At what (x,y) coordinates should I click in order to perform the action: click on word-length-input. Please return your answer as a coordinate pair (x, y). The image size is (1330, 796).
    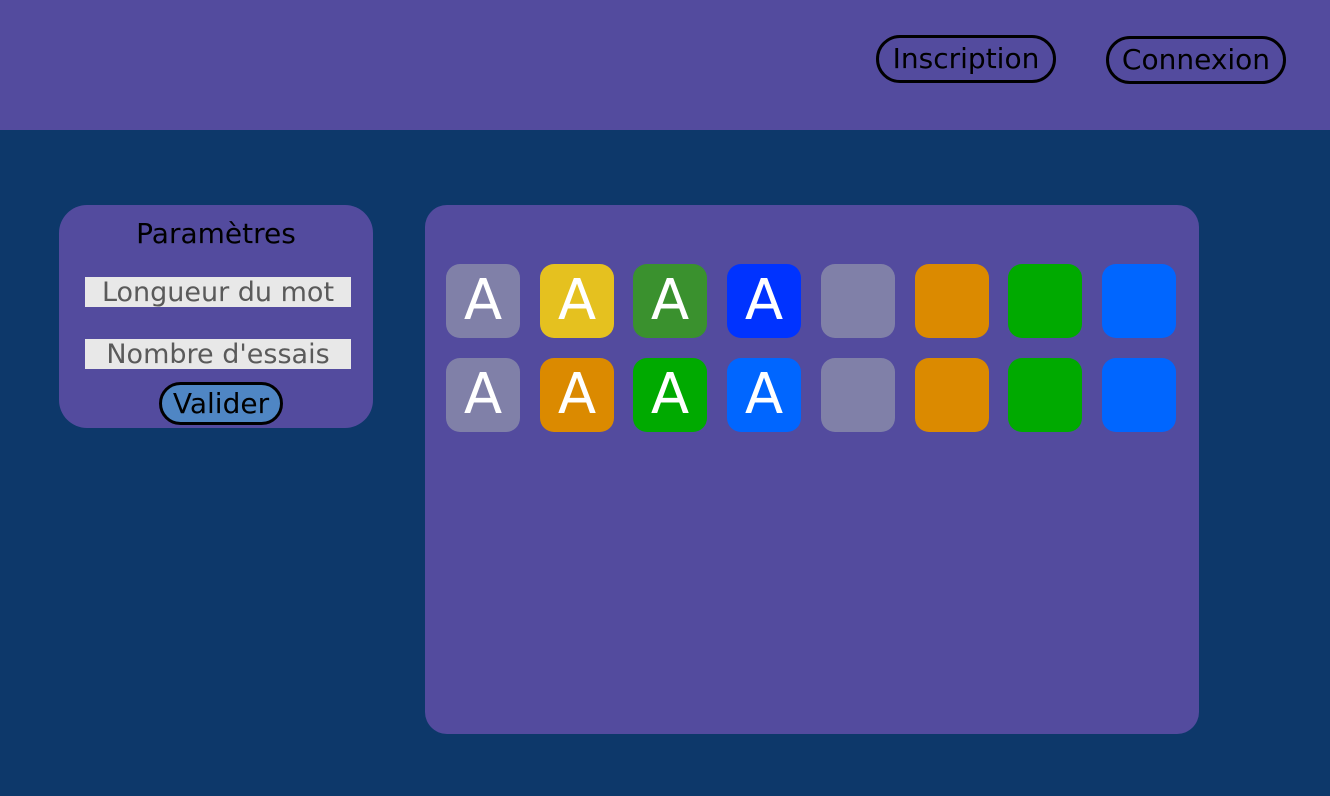
    Looking at the image, I should click on (218, 292).